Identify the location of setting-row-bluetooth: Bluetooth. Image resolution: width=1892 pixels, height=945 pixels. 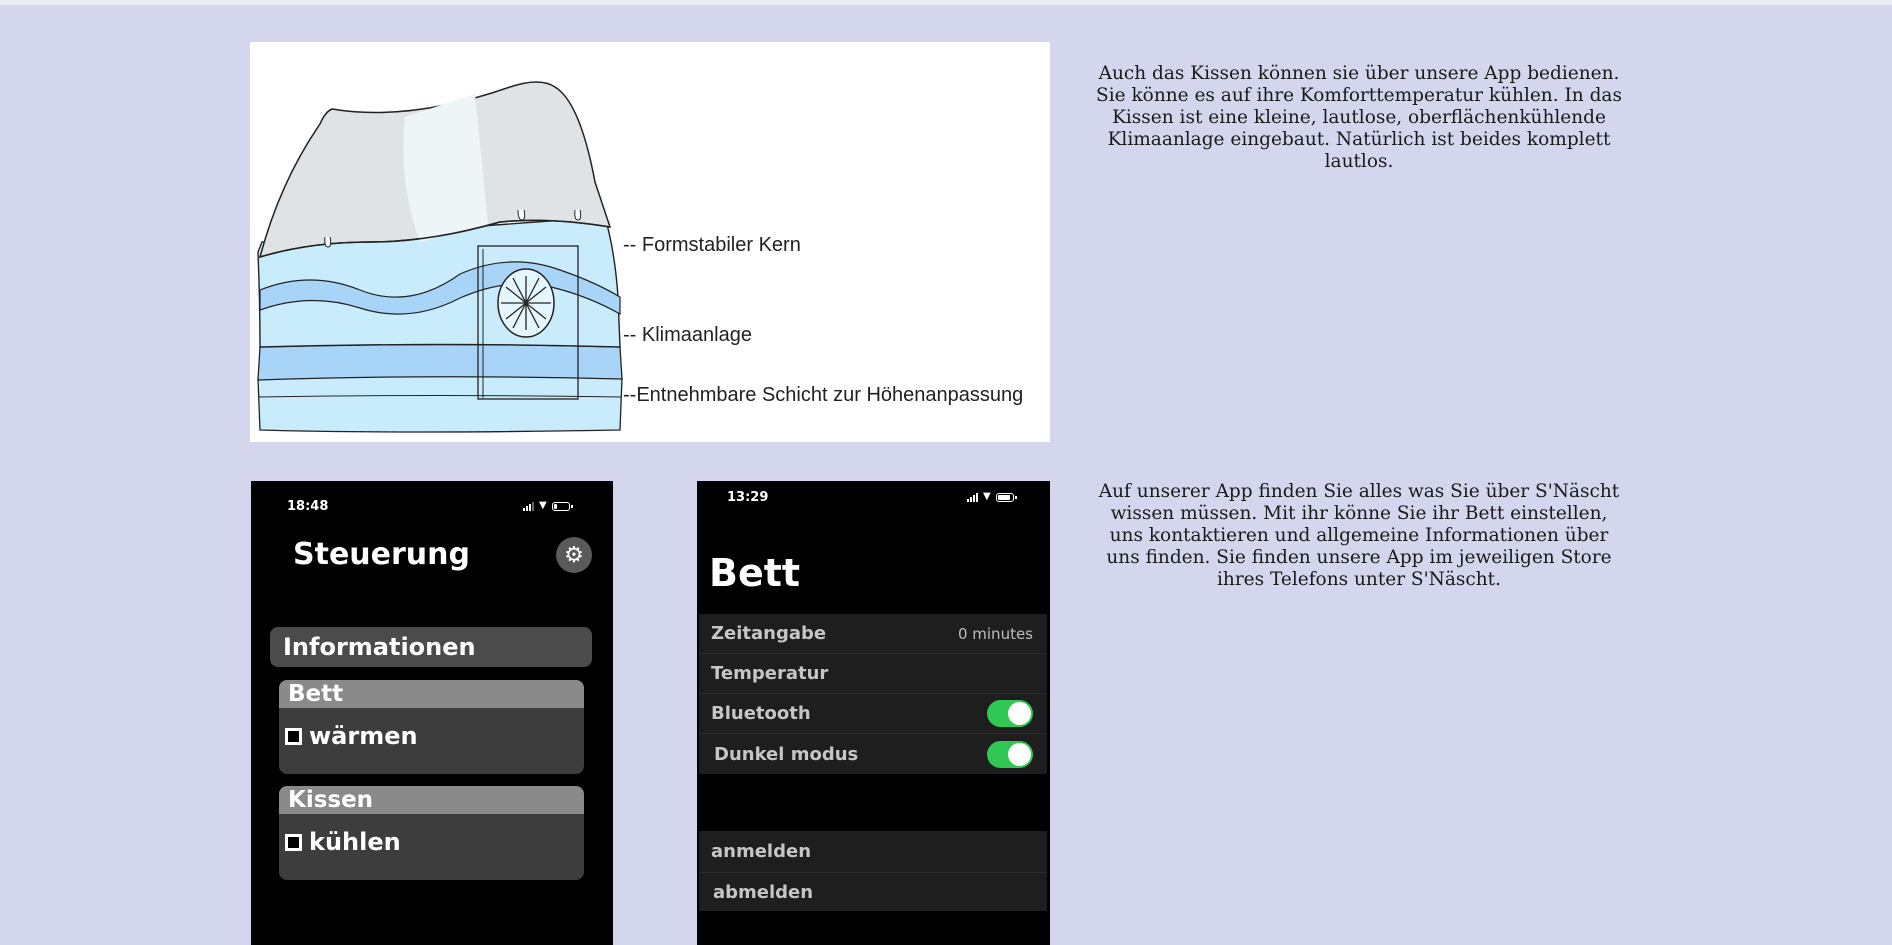
(873, 714).